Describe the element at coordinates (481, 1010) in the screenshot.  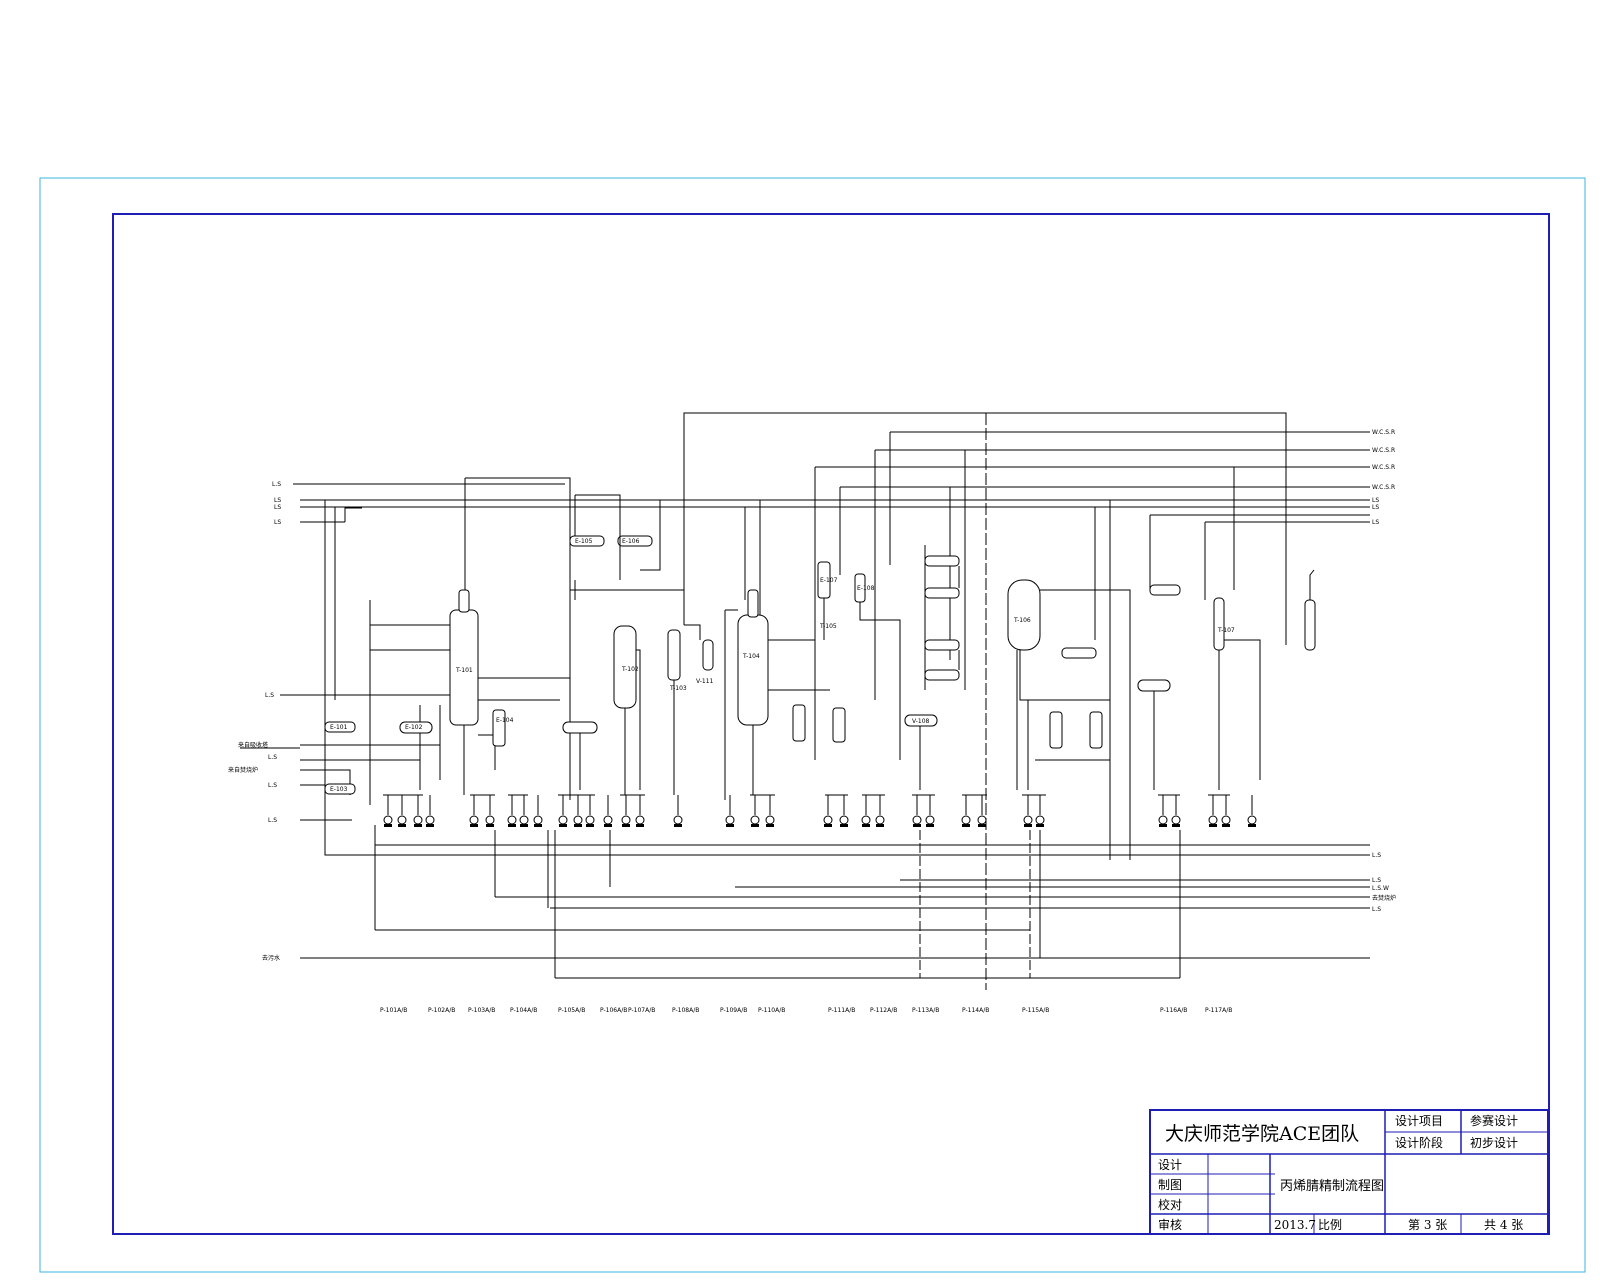
I see `pump-label: P-103A/B` at that location.